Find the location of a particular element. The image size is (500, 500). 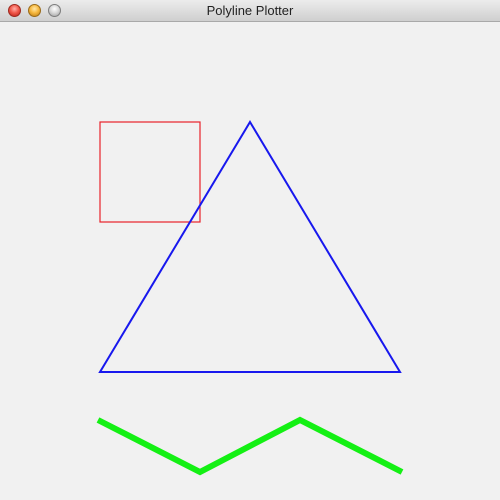

window-titlebar: Polyline Plotter is located at coordinates (250, 11).